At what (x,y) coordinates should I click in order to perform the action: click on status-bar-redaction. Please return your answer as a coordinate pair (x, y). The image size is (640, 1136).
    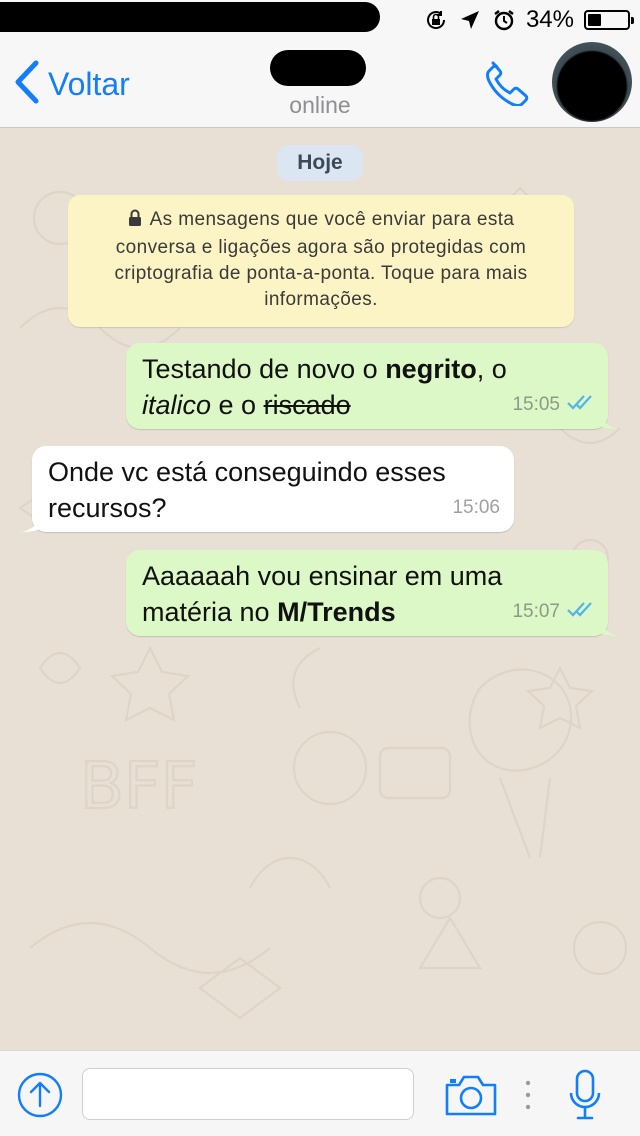
    Looking at the image, I should click on (190, 17).